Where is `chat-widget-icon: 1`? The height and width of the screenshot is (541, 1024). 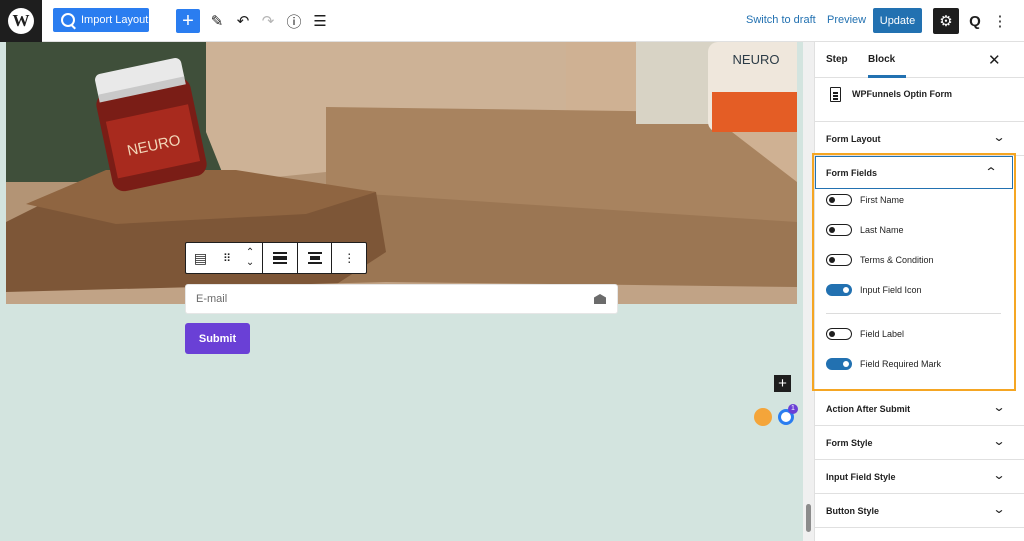 chat-widget-icon: 1 is located at coordinates (788, 414).